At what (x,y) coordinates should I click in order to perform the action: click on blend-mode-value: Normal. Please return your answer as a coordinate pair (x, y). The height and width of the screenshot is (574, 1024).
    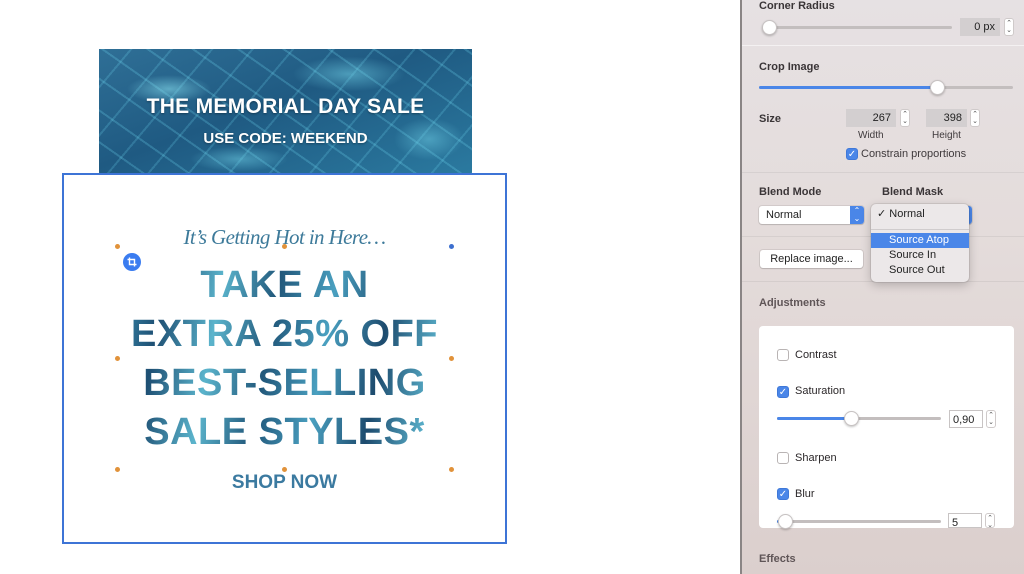
    Looking at the image, I should click on (784, 215).